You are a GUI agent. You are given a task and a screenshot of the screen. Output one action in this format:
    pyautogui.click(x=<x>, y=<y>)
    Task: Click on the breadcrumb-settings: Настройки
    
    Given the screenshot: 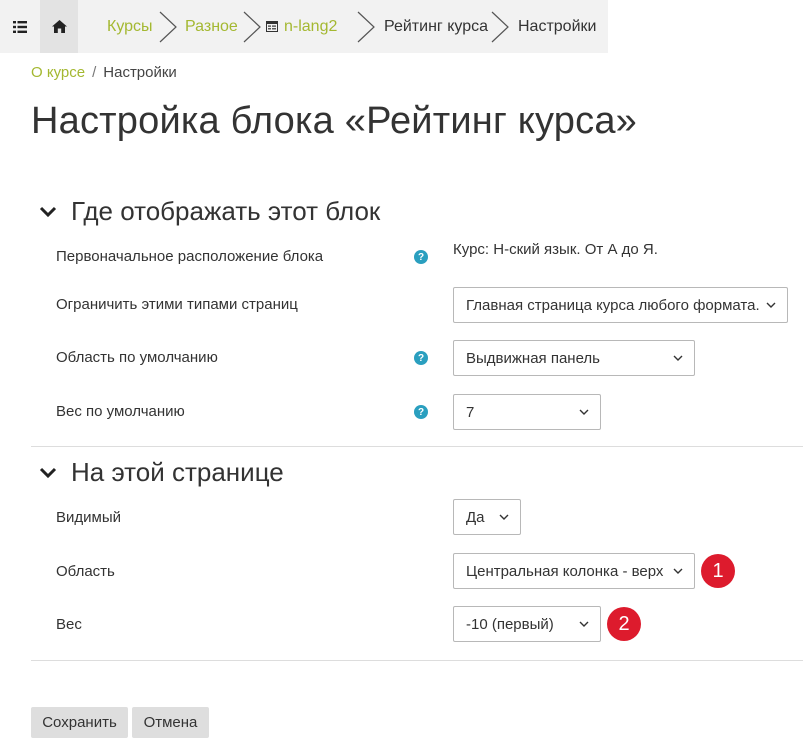 What is the action you would take?
    pyautogui.click(x=557, y=26)
    